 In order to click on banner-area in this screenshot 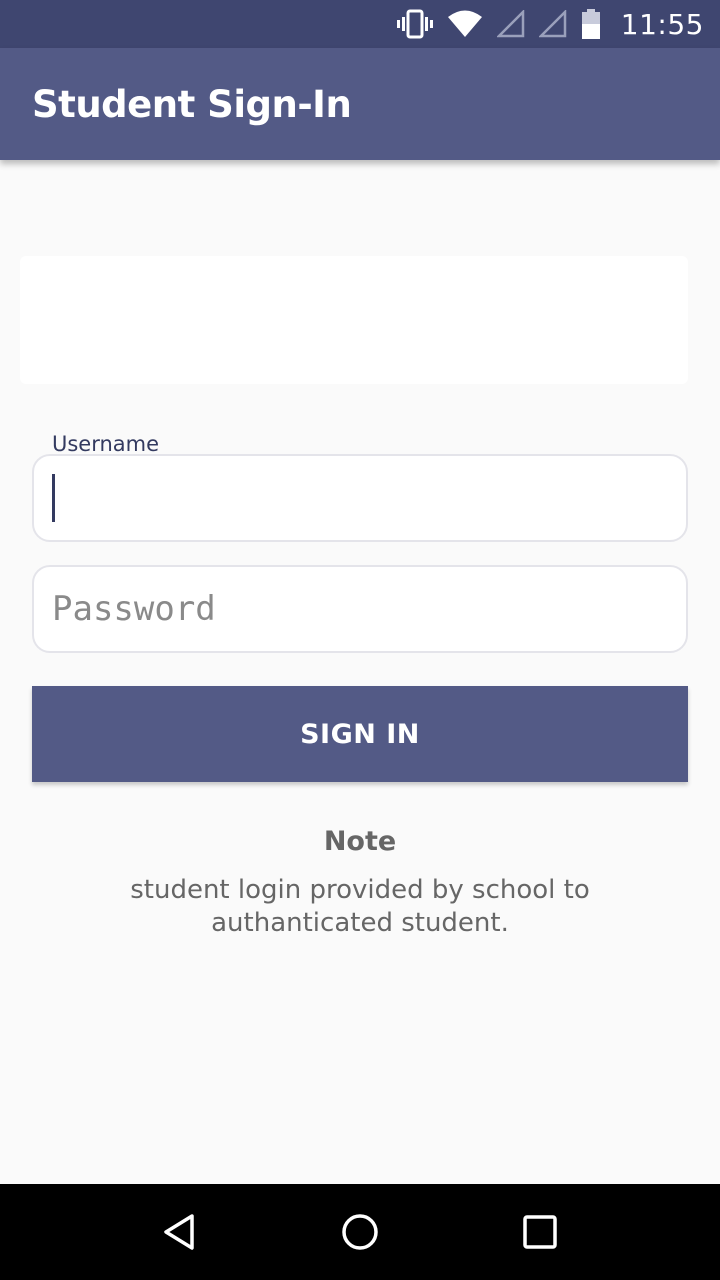, I will do `click(354, 320)`.